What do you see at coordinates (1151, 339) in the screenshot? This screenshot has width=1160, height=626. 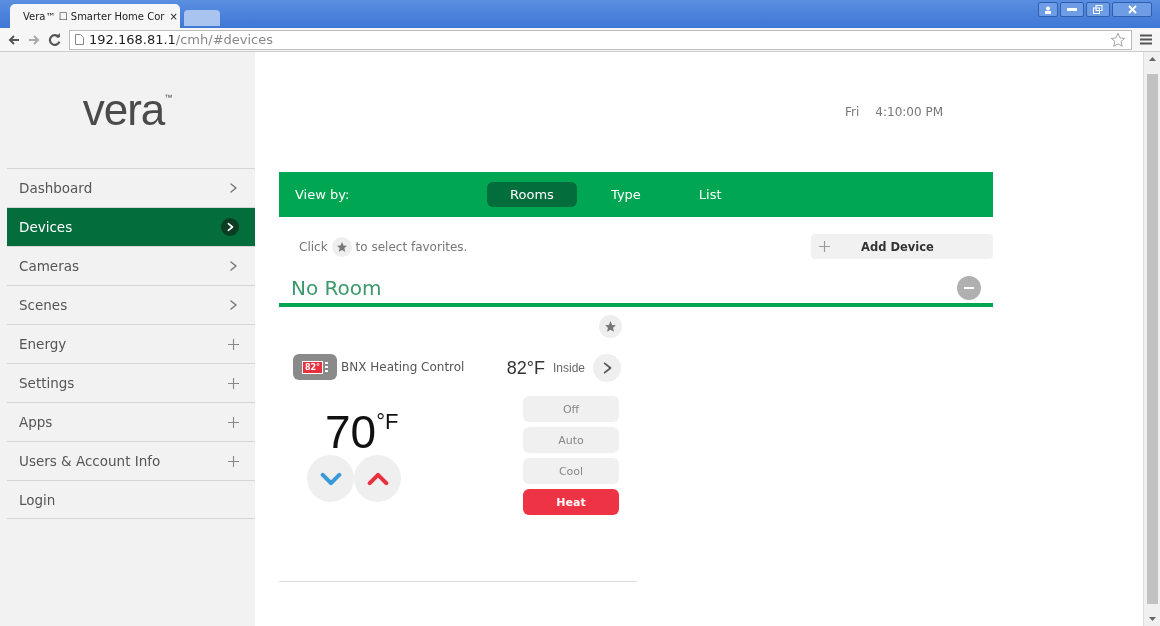 I see `scrollbar` at bounding box center [1151, 339].